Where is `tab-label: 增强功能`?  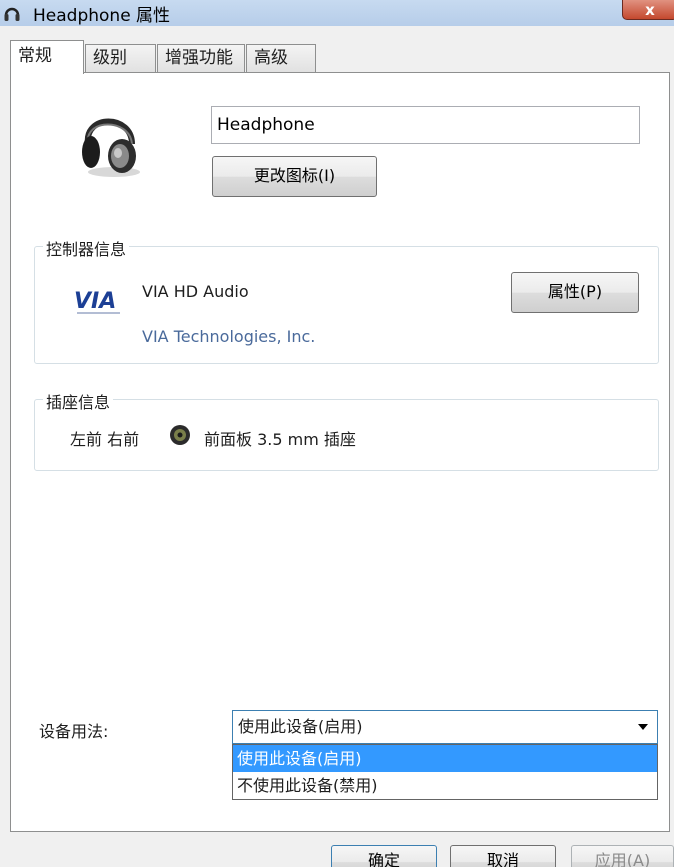 tab-label: 增强功能 is located at coordinates (199, 58).